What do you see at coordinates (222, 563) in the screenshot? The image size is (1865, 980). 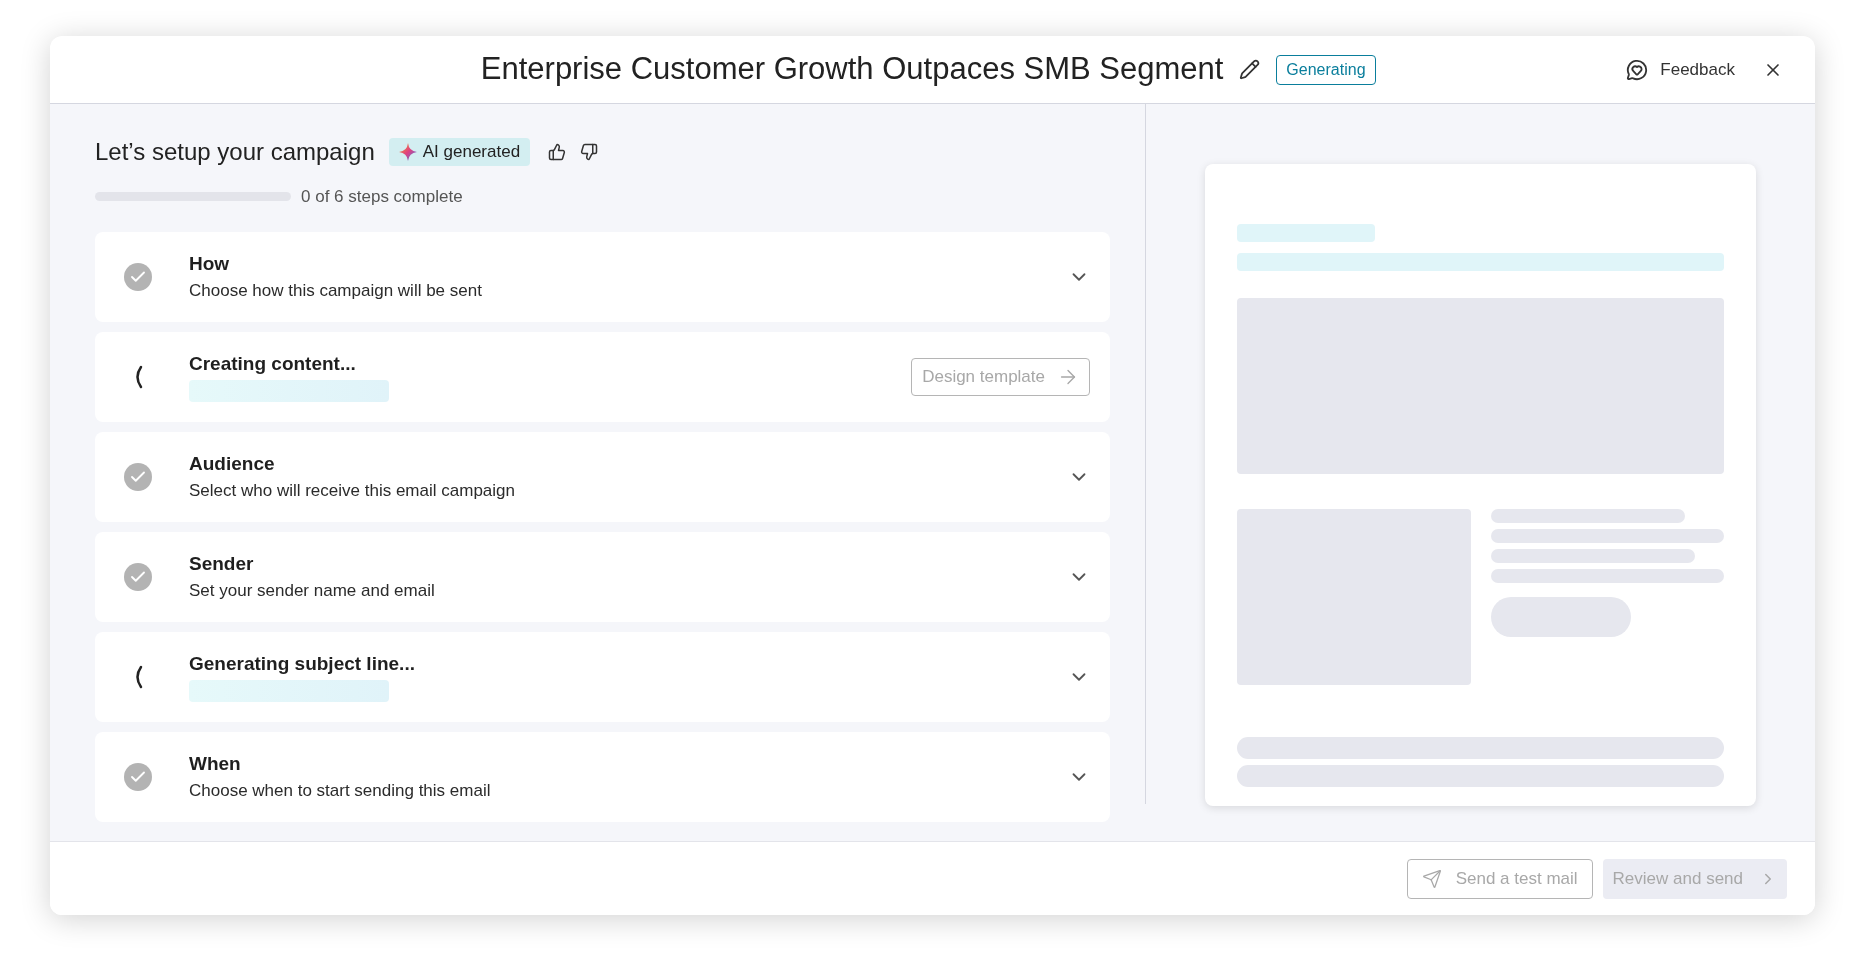 I see `step-title: Sender` at bounding box center [222, 563].